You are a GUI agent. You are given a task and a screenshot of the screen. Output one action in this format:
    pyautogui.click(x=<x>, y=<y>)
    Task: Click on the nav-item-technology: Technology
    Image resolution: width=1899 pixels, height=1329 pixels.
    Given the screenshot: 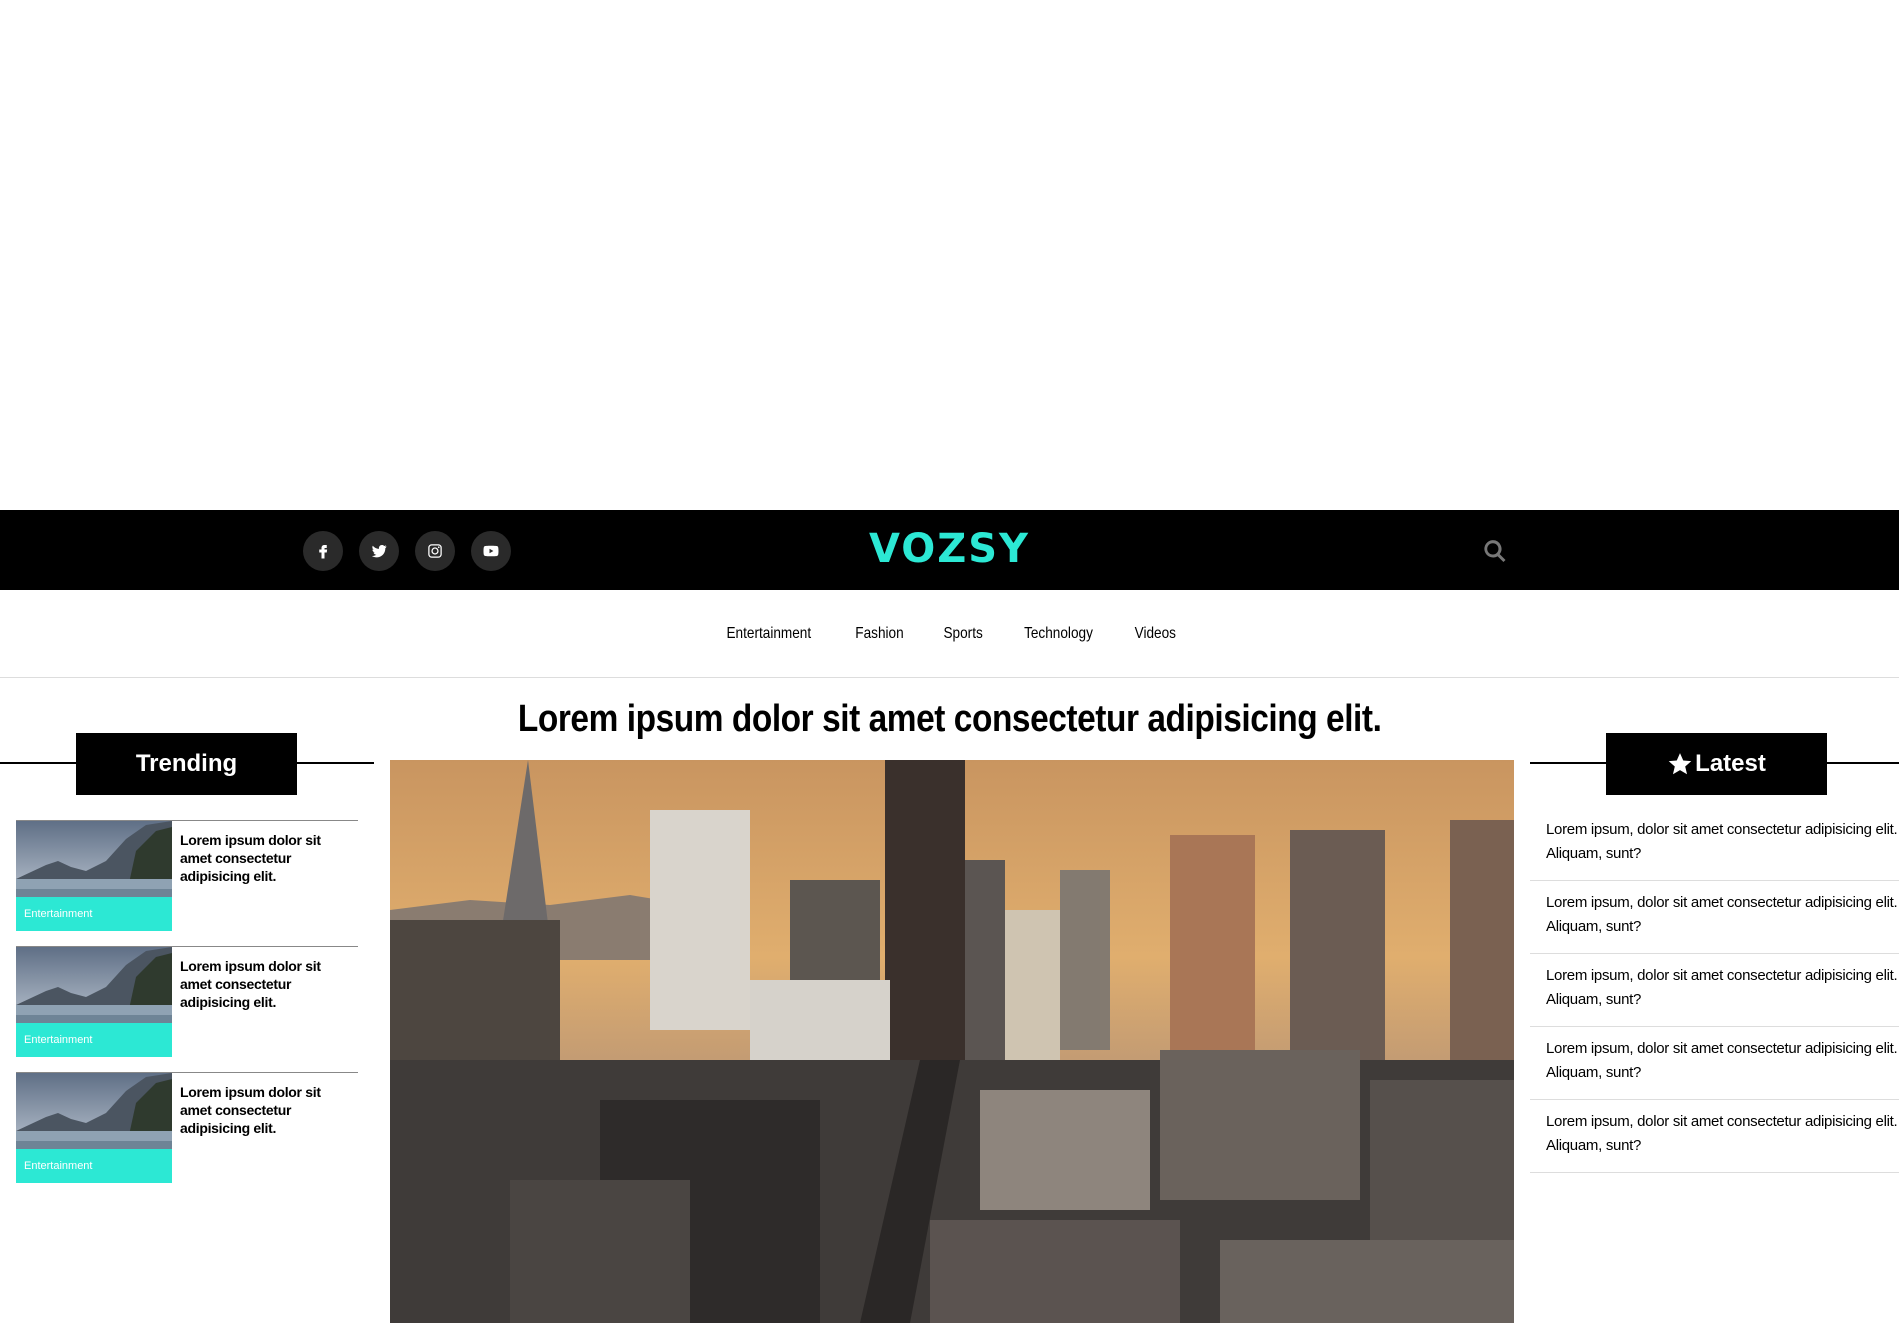 What is the action you would take?
    pyautogui.click(x=1058, y=634)
    